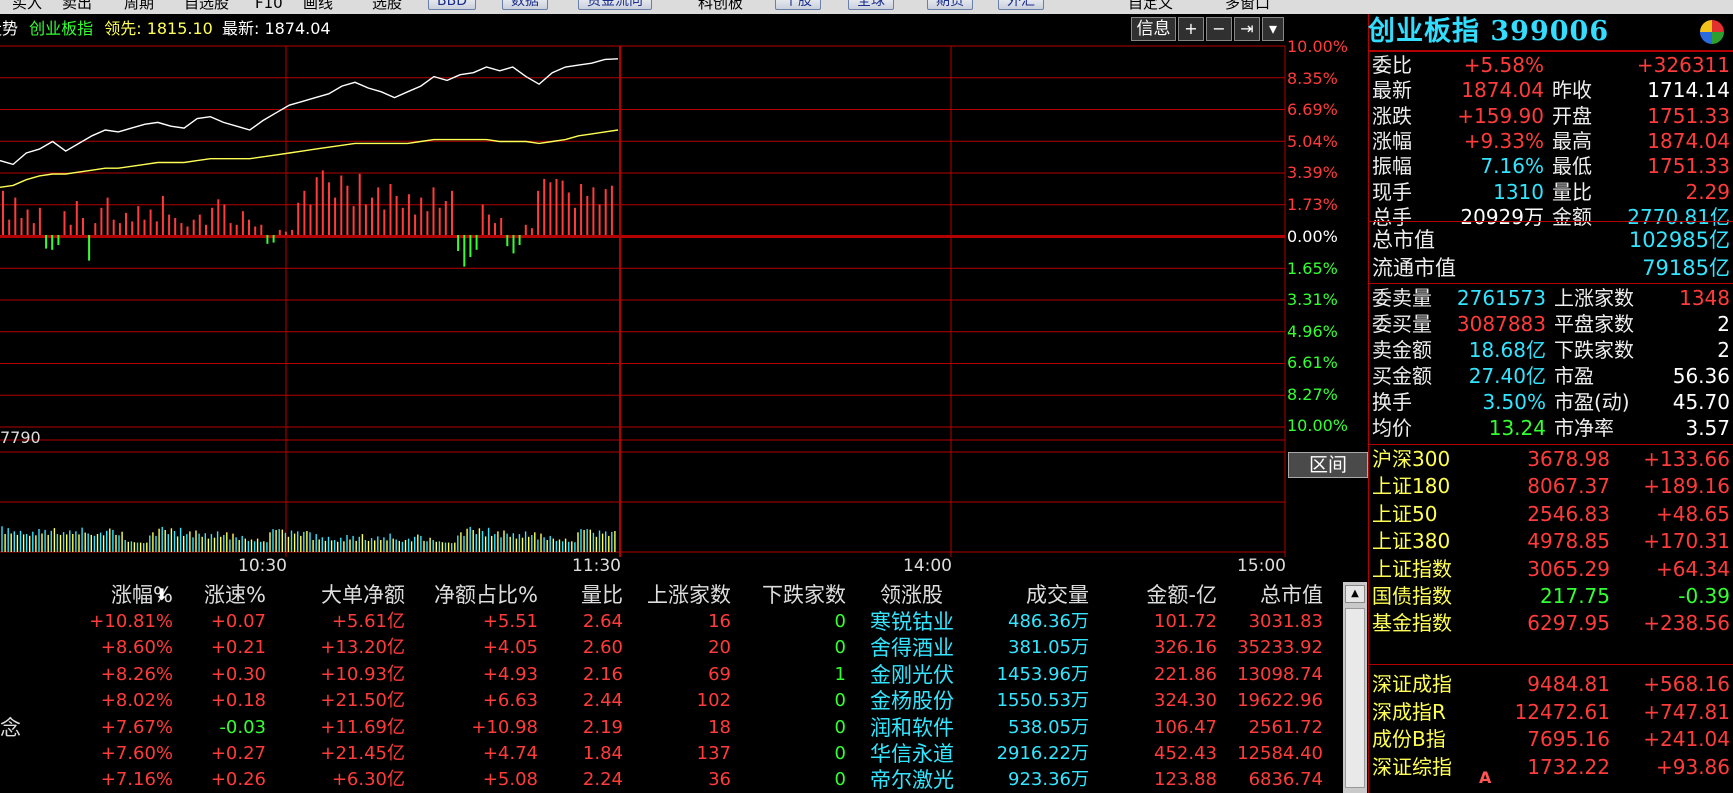 Image resolution: width=1733 pixels, height=793 pixels. What do you see at coordinates (1328, 465) in the screenshot?
I see `range-button: 区间` at bounding box center [1328, 465].